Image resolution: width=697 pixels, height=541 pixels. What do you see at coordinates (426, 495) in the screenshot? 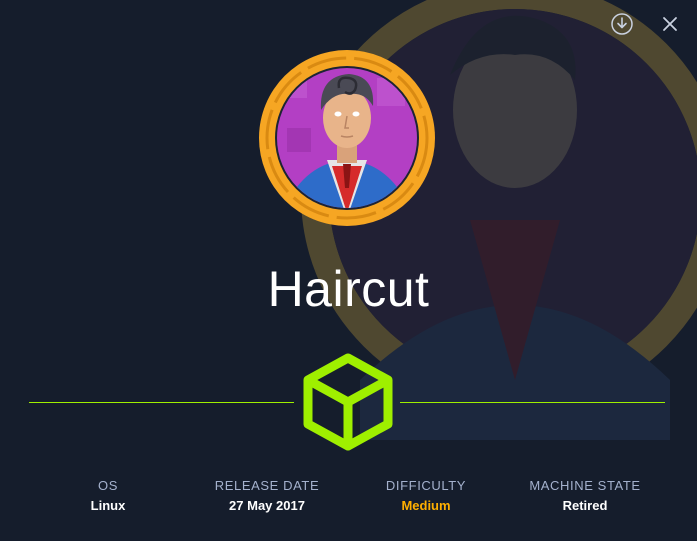
I see `stat-difficulty: DIFFICULTY Medium` at bounding box center [426, 495].